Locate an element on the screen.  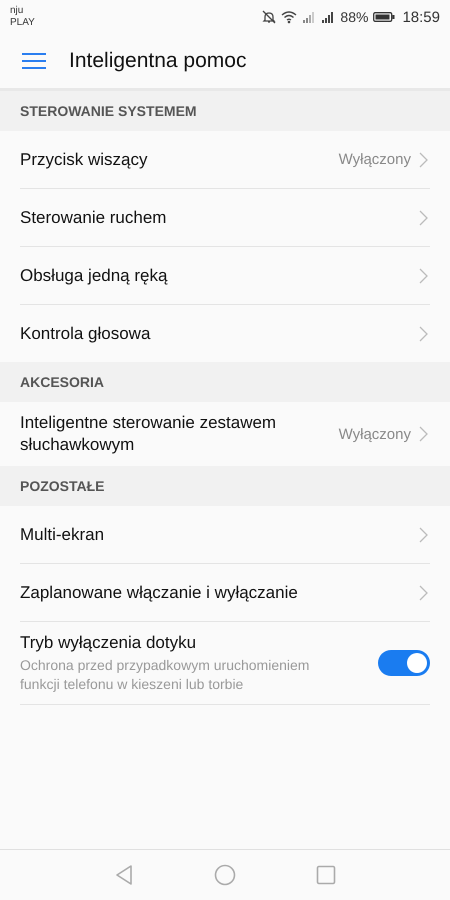
setting-label: Zaplanowane włączanie i wyłączanie is located at coordinates (159, 593).